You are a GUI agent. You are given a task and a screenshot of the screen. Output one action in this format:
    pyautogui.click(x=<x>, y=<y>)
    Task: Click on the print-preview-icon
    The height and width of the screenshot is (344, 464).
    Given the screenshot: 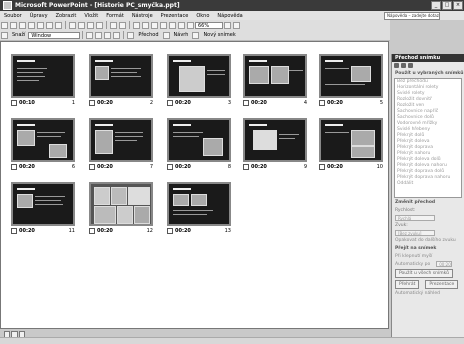 What is the action you would take?
    pyautogui.click(x=49, y=25)
    